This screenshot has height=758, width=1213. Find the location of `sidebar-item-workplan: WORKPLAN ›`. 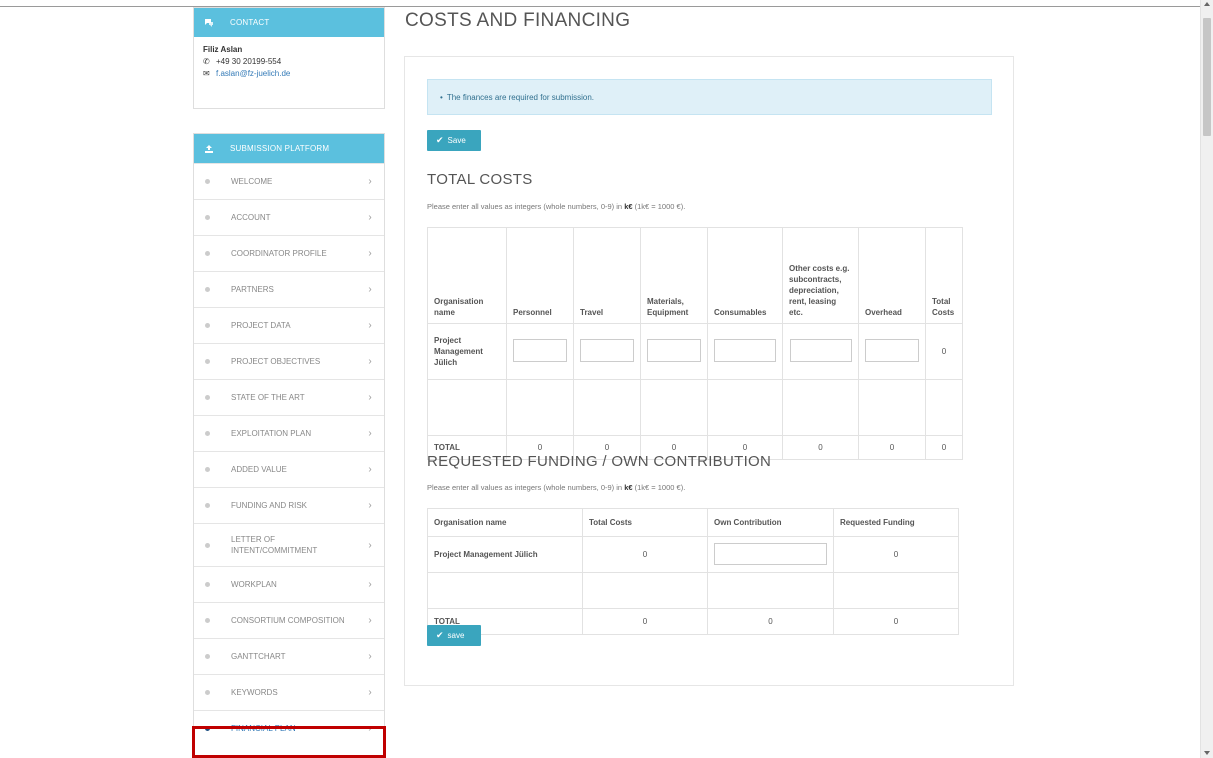

sidebar-item-workplan: WORKPLAN › is located at coordinates (289, 584).